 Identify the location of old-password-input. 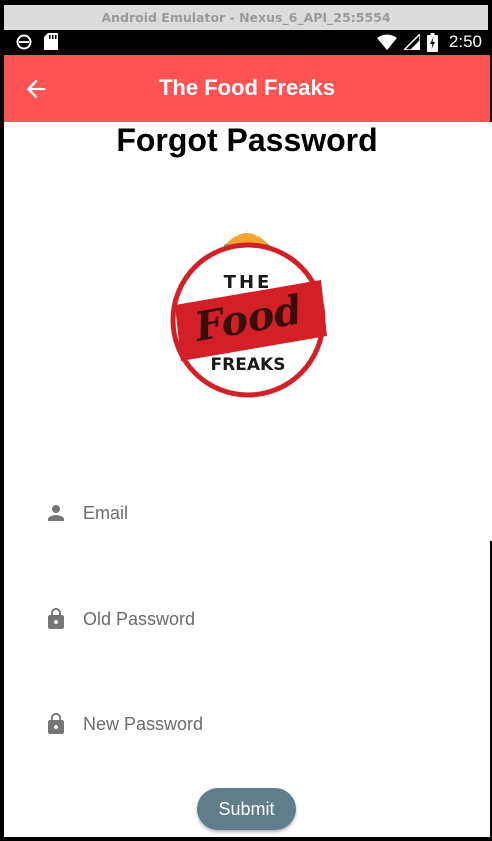
(268, 619).